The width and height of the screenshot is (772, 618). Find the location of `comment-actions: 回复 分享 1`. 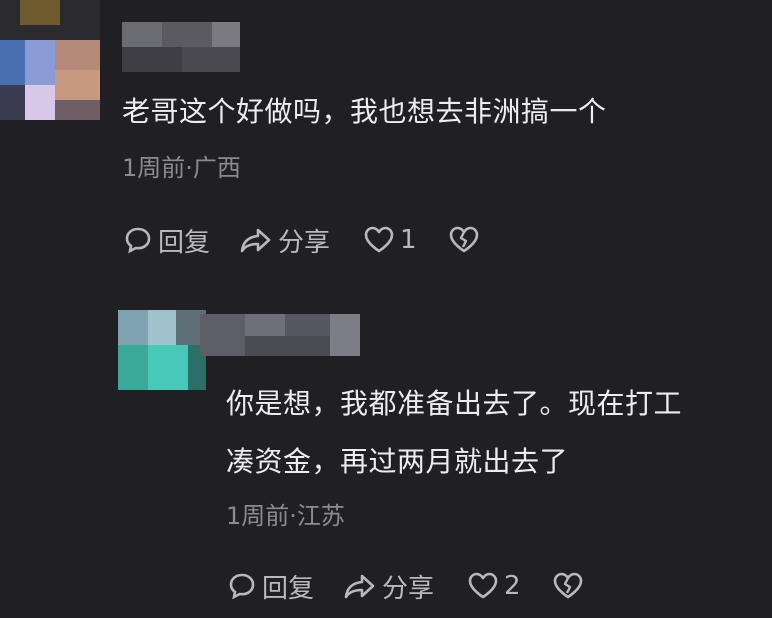

comment-actions: 回复 分享 1 is located at coordinates (301, 240).